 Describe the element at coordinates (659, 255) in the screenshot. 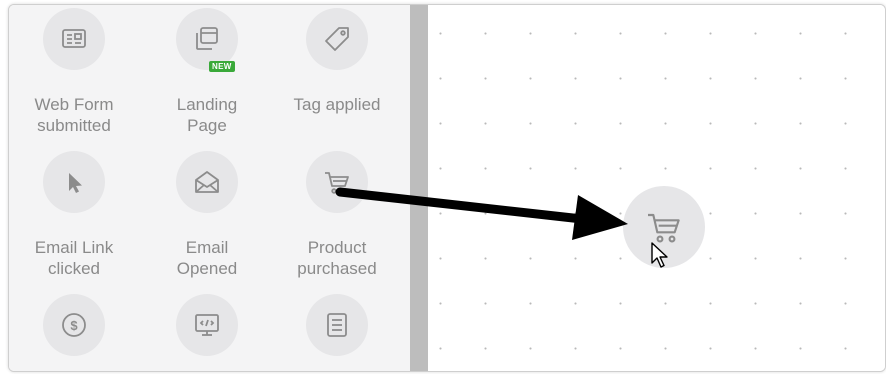

I see `mouse-pointer-icon` at that location.